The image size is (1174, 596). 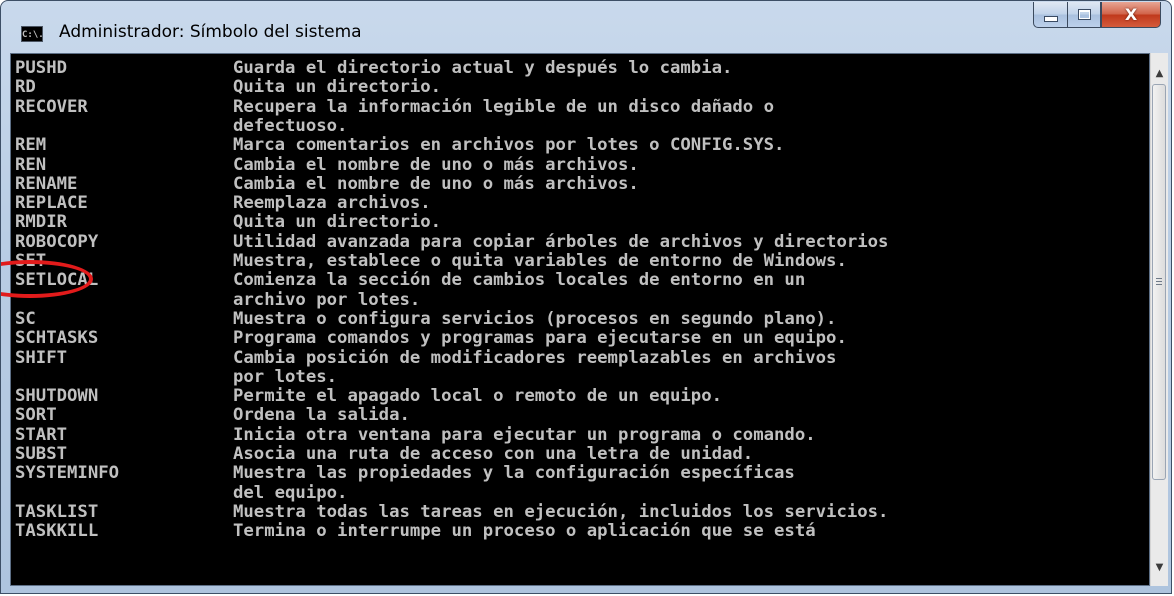 What do you see at coordinates (25, 87) in the screenshot?
I see `command-name: RD` at bounding box center [25, 87].